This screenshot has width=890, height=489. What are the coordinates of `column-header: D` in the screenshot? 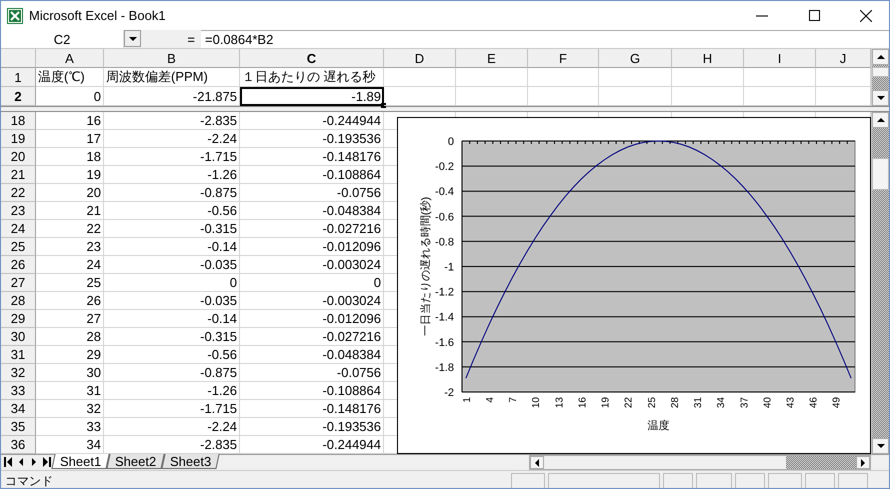 It's located at (420, 58).